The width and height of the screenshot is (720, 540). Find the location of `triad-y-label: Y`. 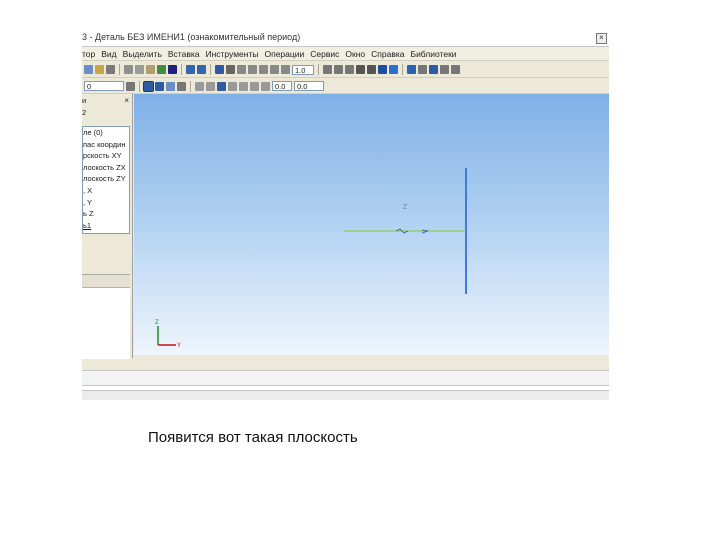

triad-y-label: Y is located at coordinates (179, 346).